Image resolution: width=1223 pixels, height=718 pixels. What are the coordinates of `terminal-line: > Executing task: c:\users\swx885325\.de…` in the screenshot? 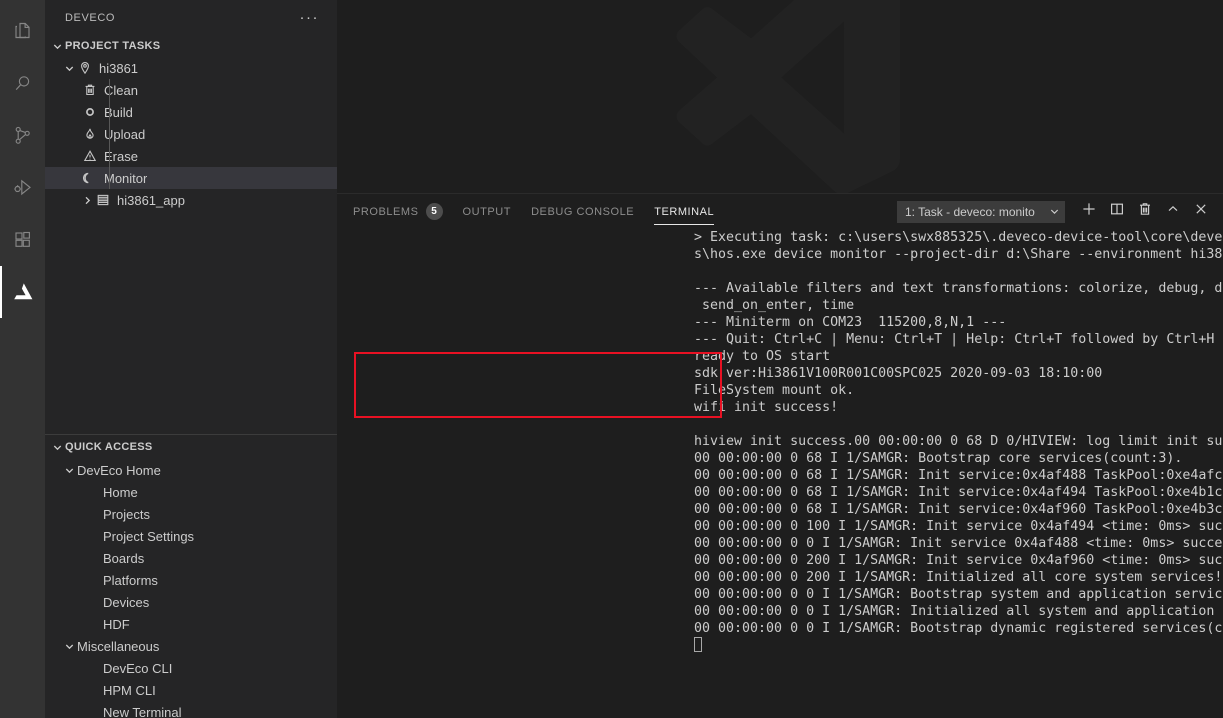 It's located at (958, 237).